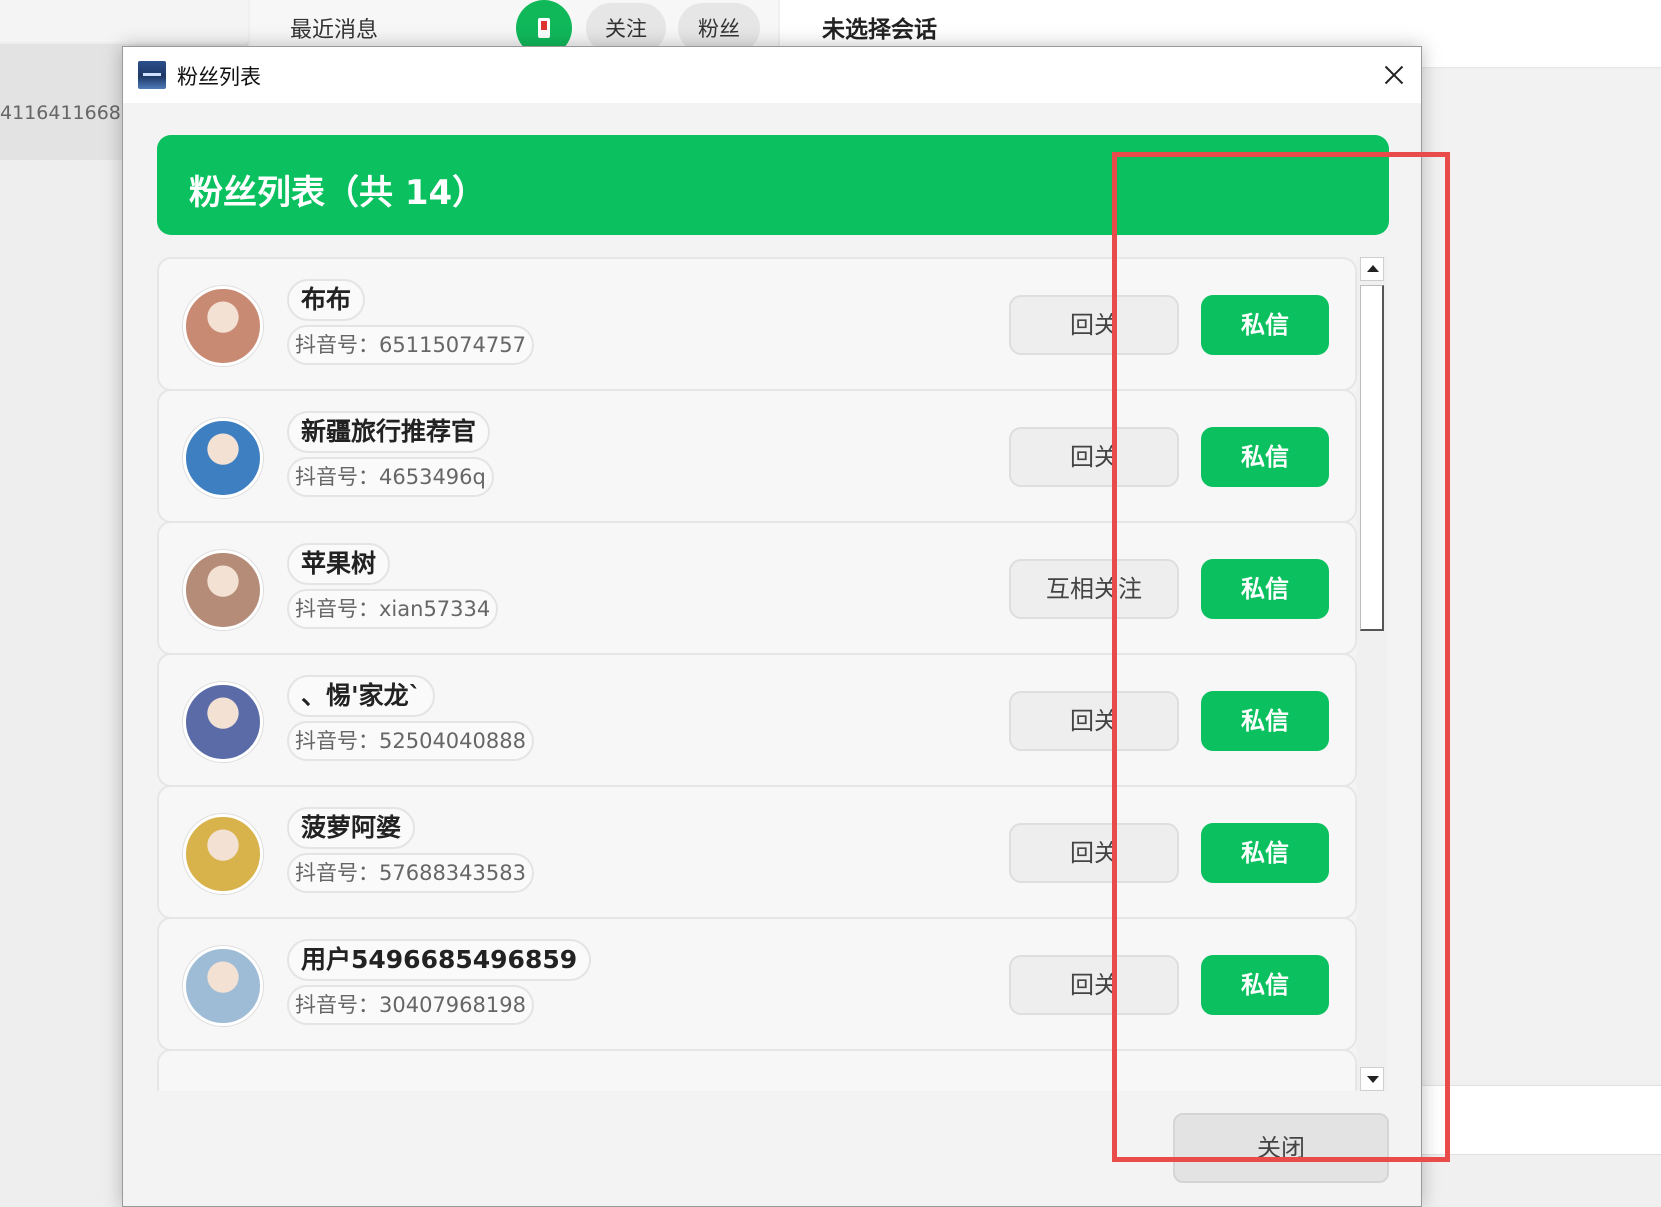 The image size is (1661, 1207). I want to click on fan-name: 用户5496685496859, so click(439, 960).